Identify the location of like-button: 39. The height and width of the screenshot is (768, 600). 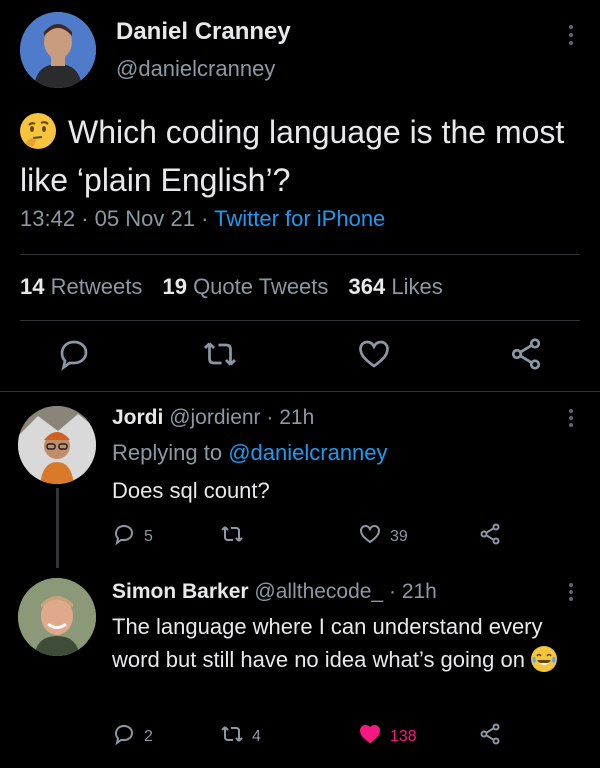
(383, 536).